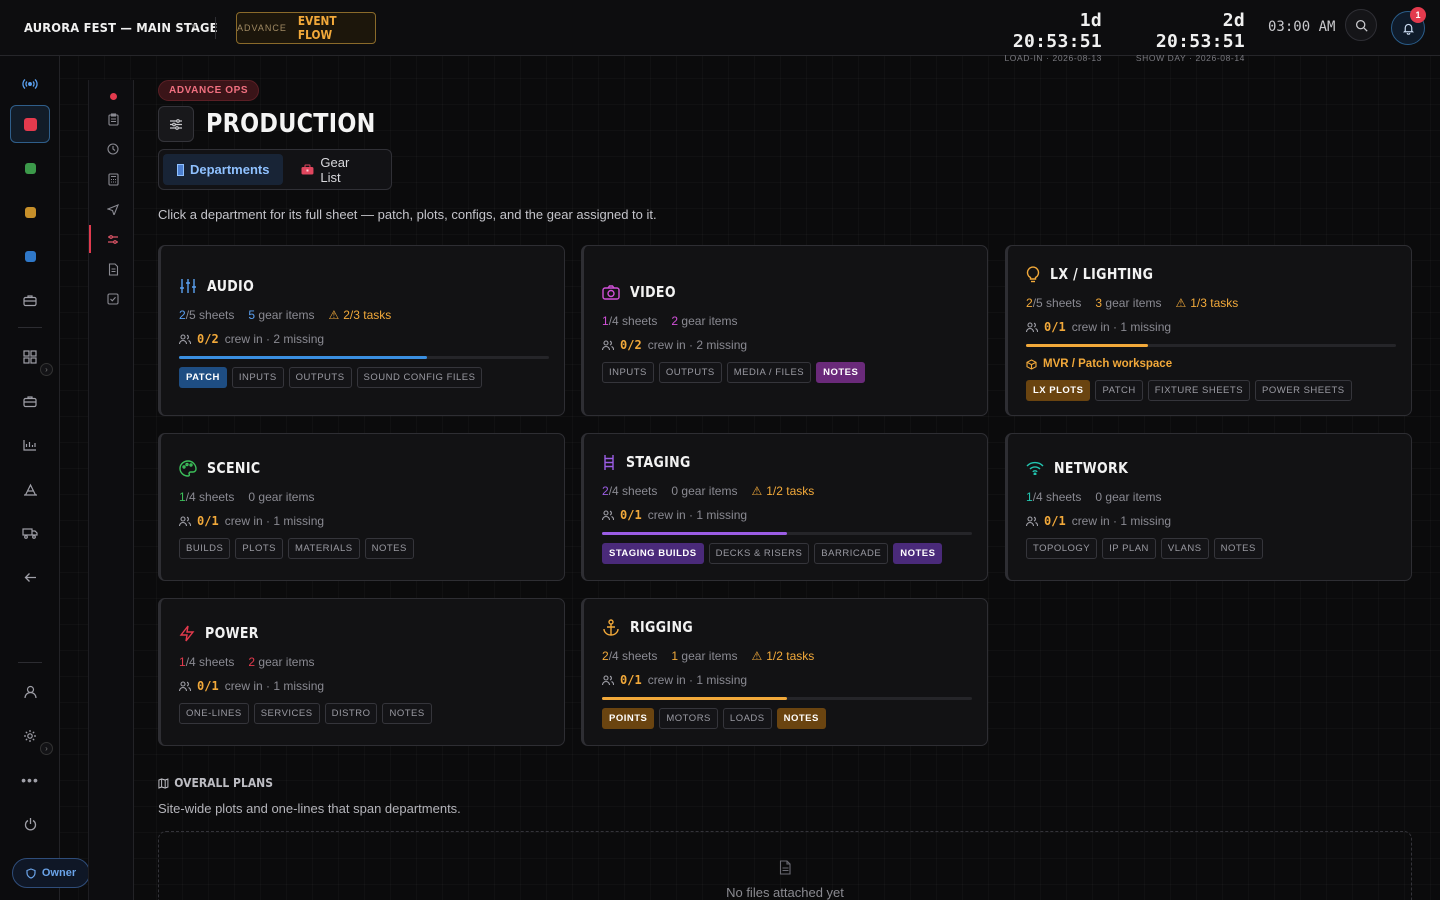 This screenshot has width=1440, height=900. What do you see at coordinates (30, 300) in the screenshot?
I see `toolbox-nav` at bounding box center [30, 300].